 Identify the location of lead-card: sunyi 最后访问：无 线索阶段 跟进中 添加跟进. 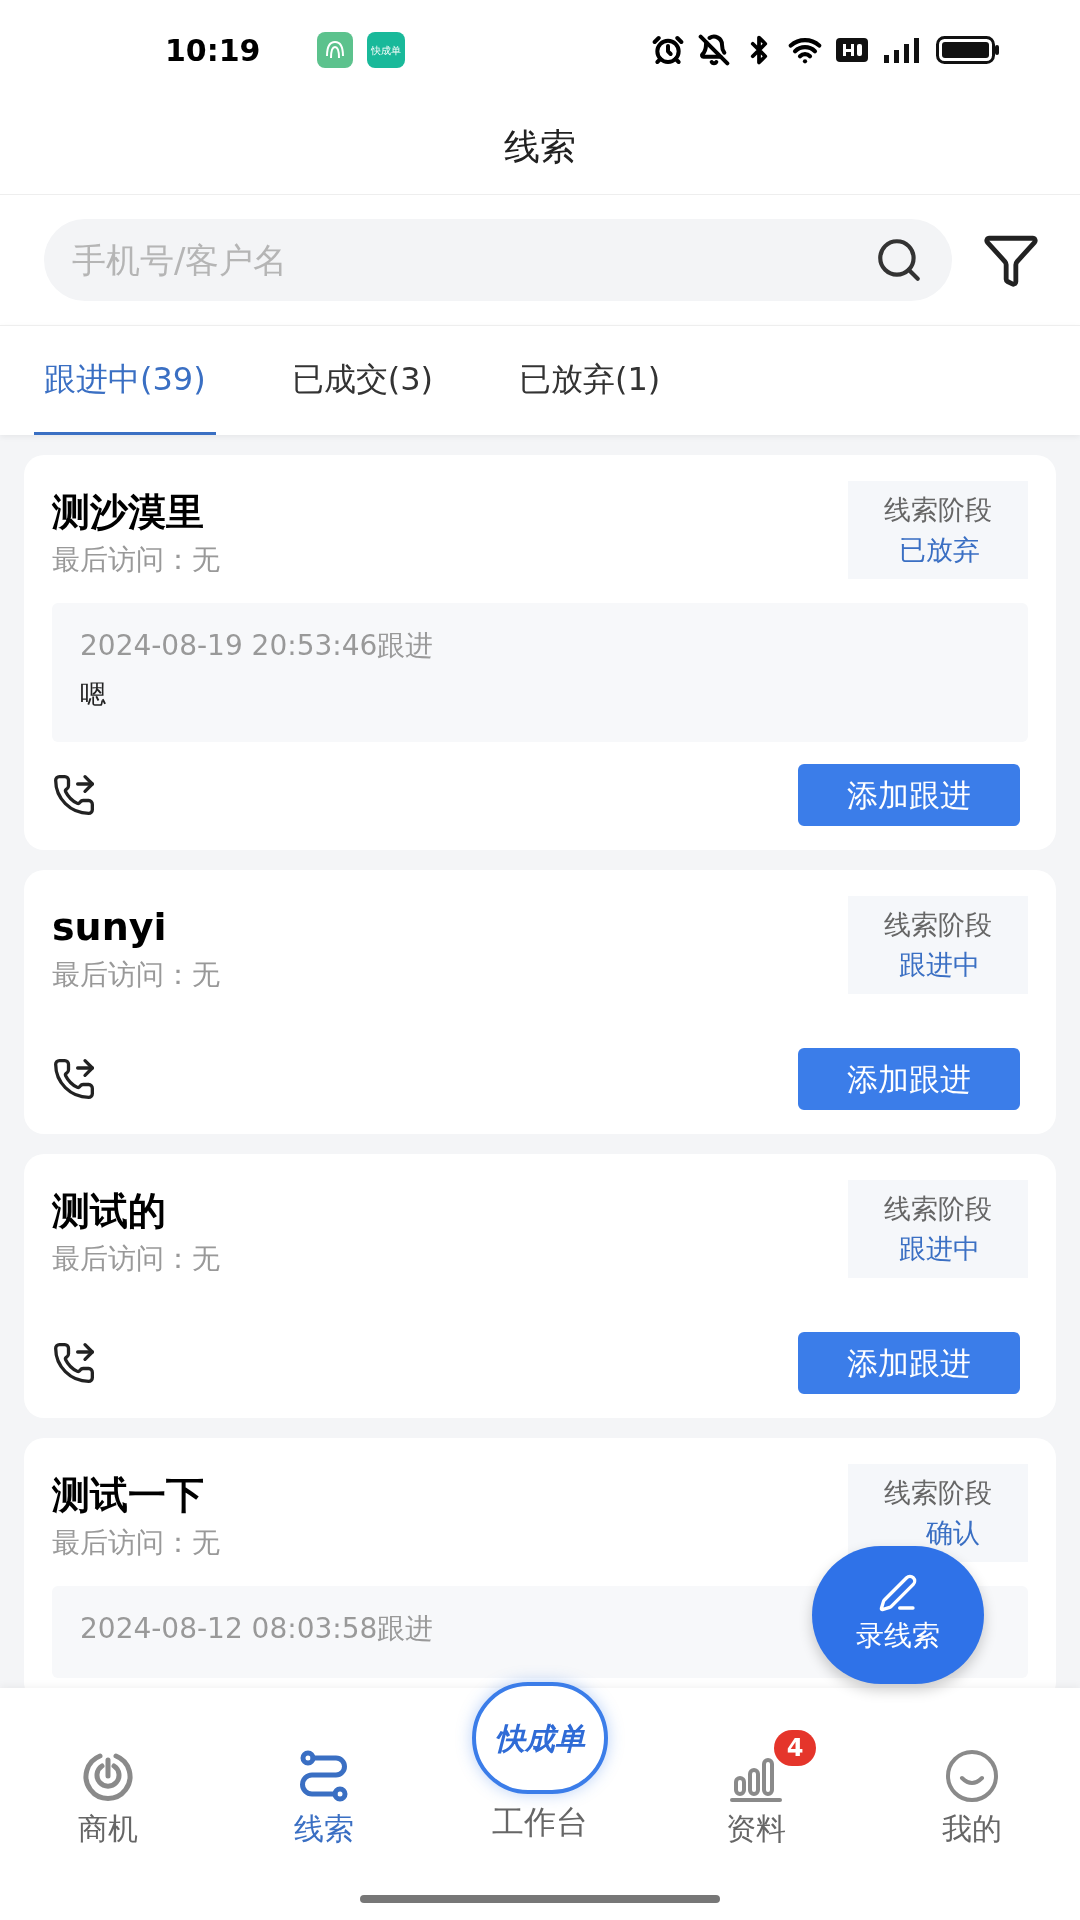
(540, 1002).